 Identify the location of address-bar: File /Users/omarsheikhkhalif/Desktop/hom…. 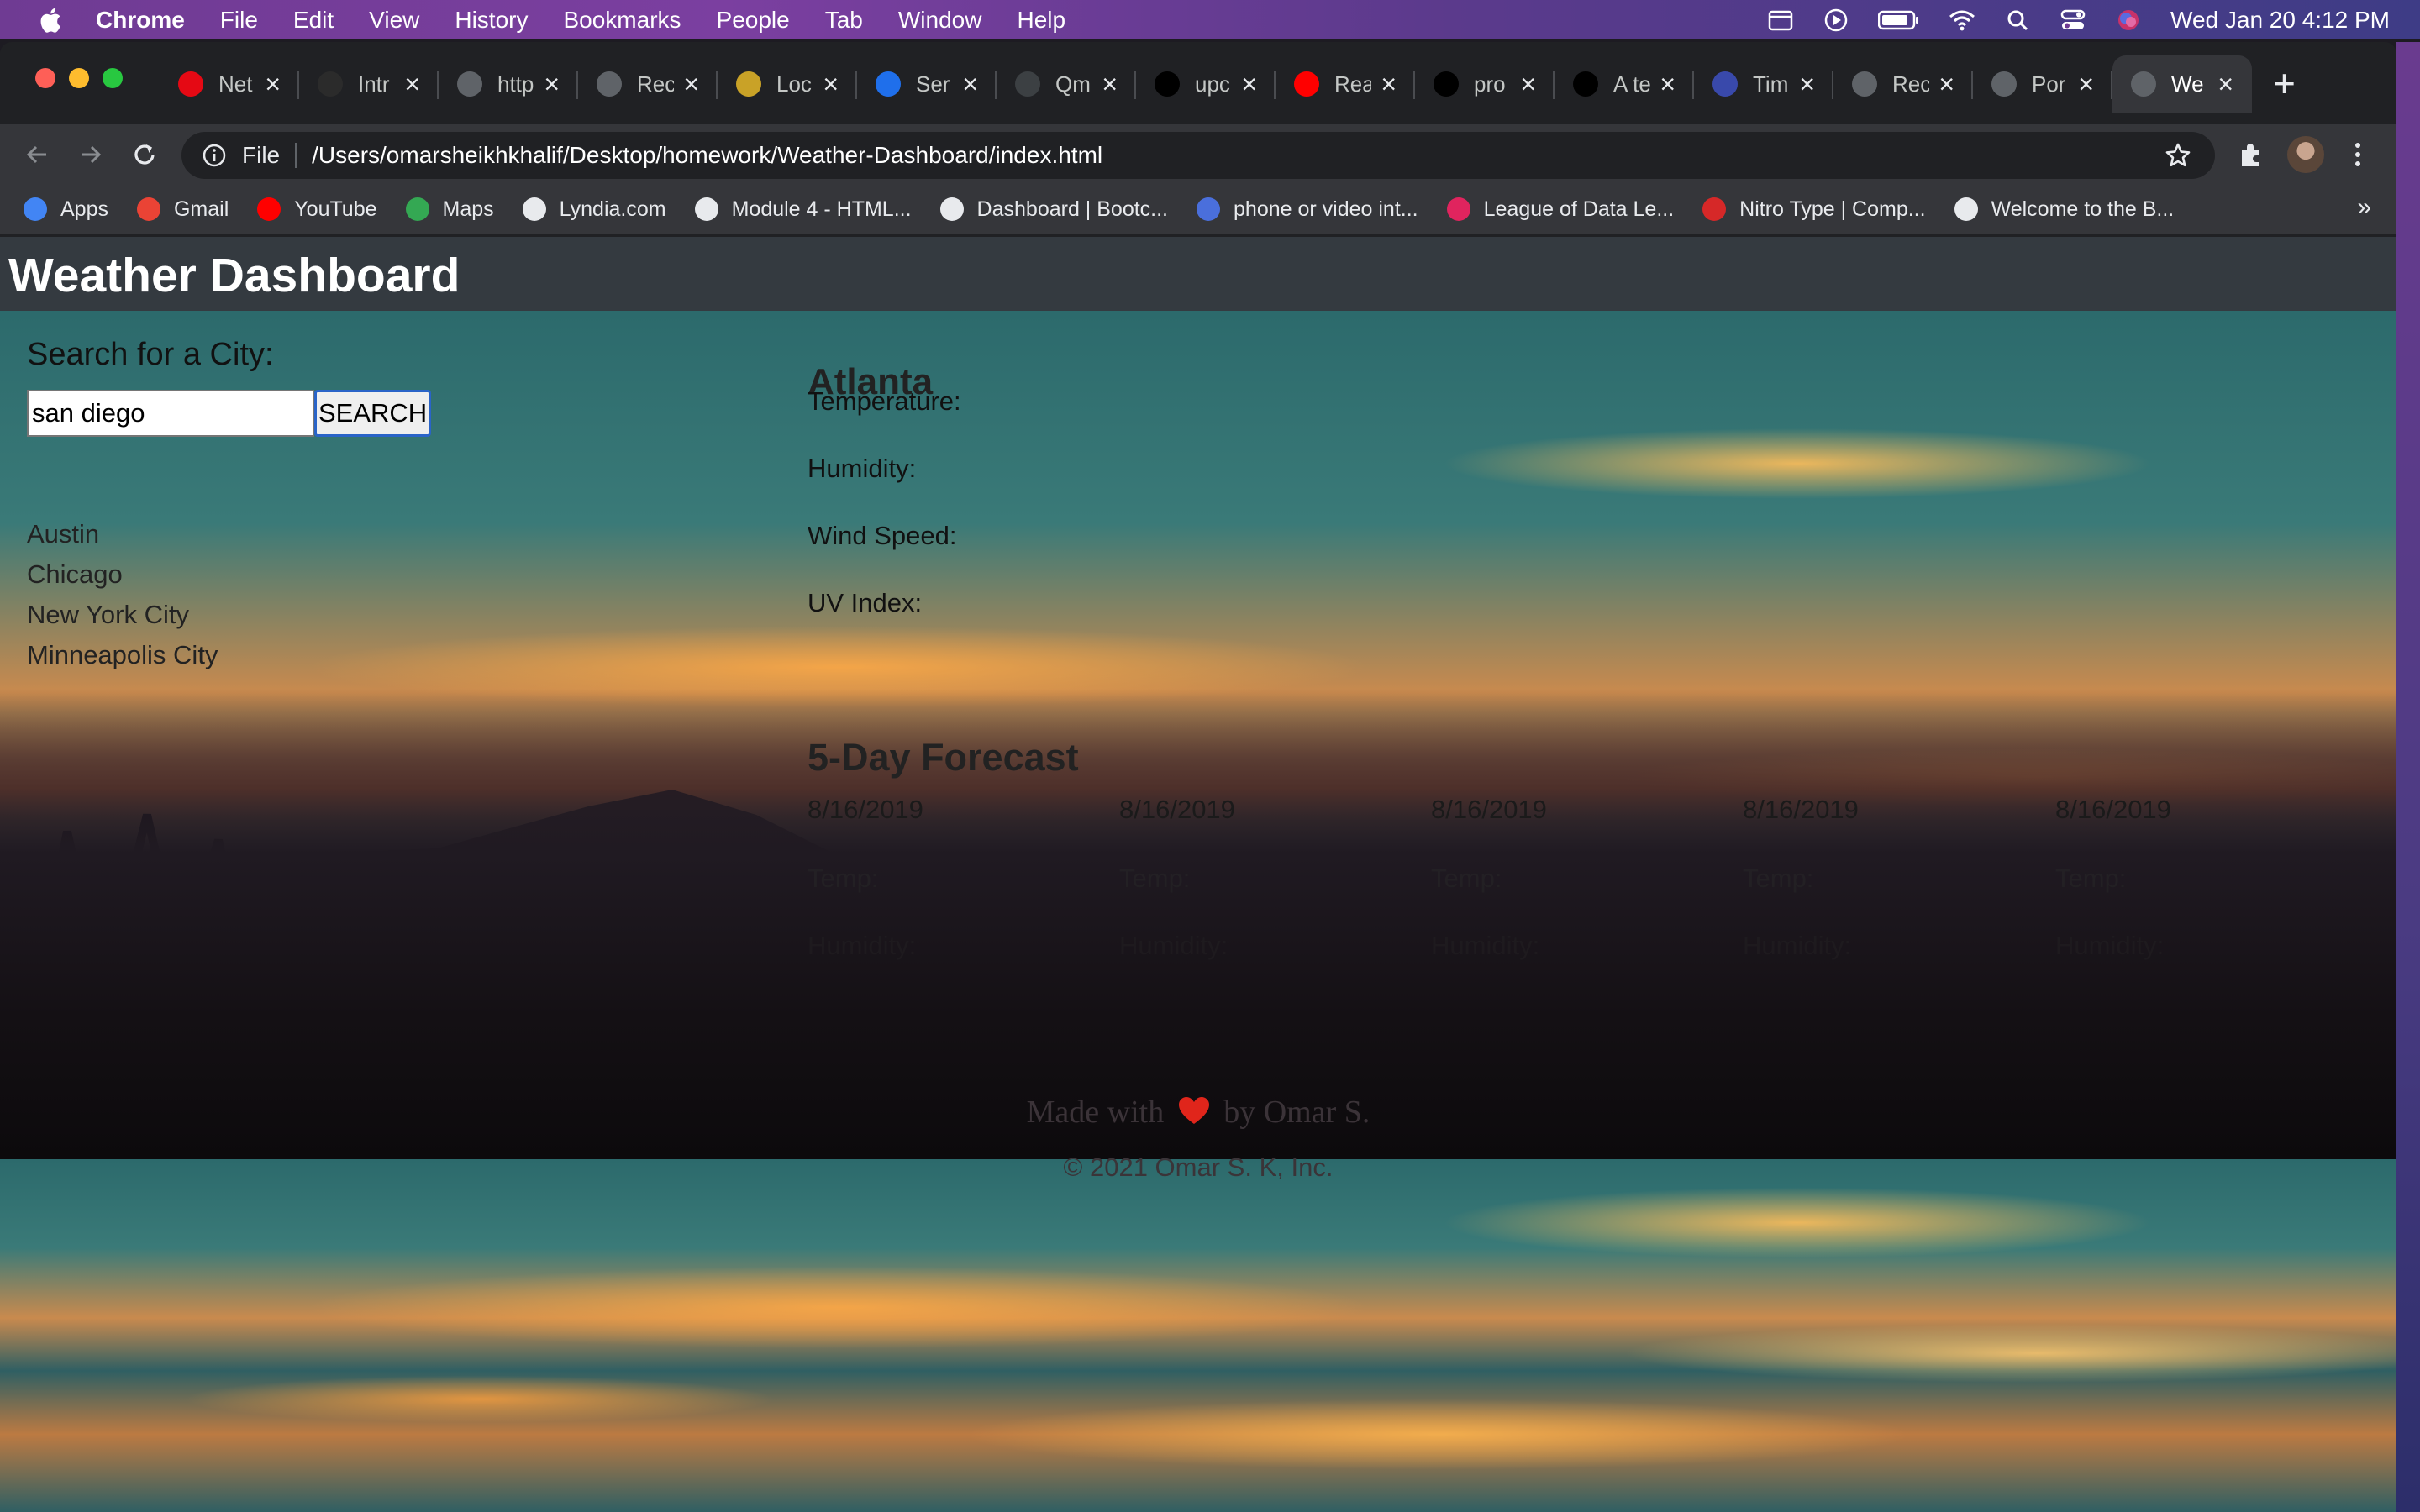
(1198, 155).